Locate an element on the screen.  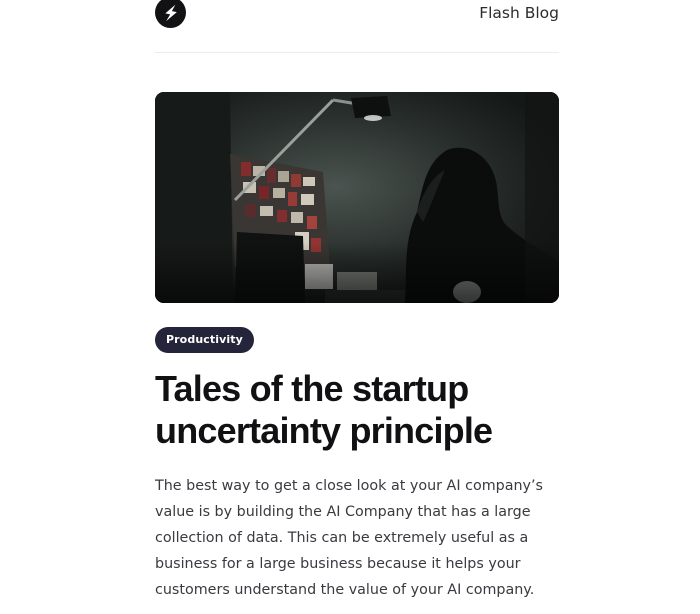
site-name-link: Flash Blog is located at coordinates (519, 13).